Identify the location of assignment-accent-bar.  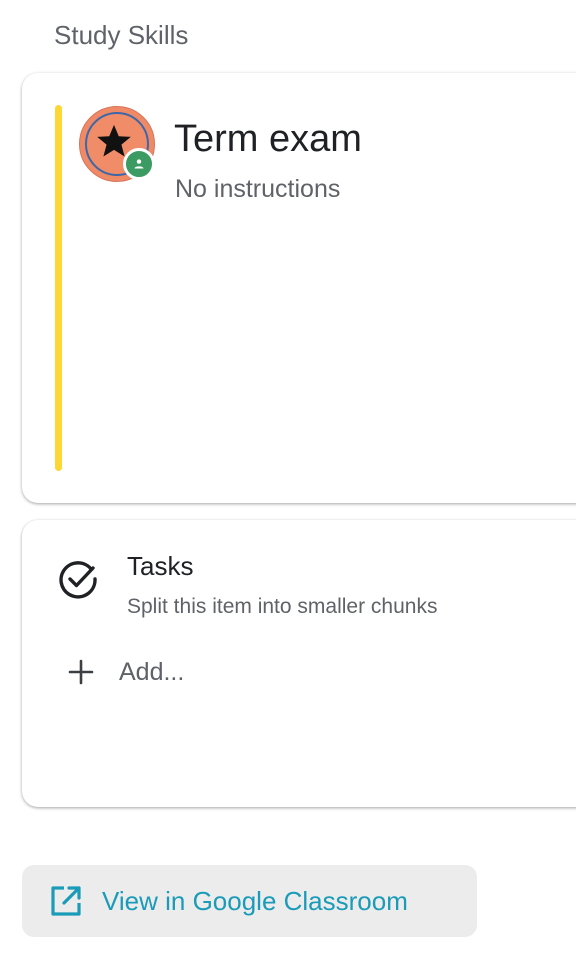
(58, 288).